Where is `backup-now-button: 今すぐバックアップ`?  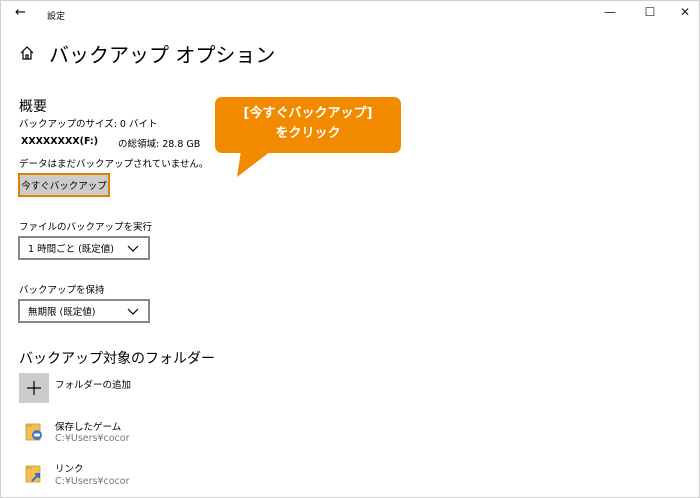 backup-now-button: 今すぐバックアップ is located at coordinates (64, 185).